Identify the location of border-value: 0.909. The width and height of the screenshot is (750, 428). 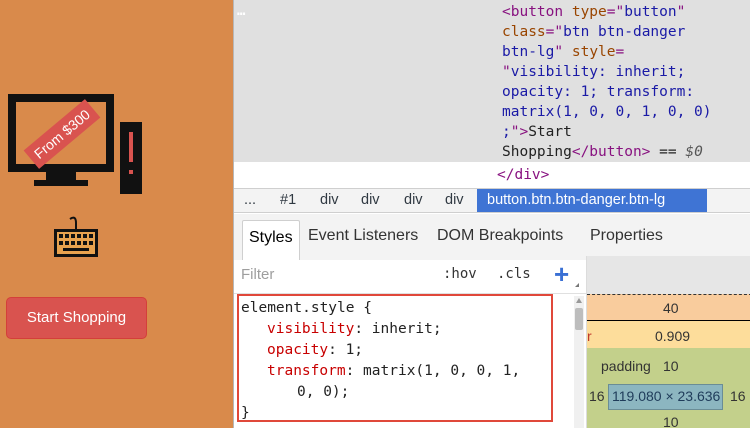
(672, 336).